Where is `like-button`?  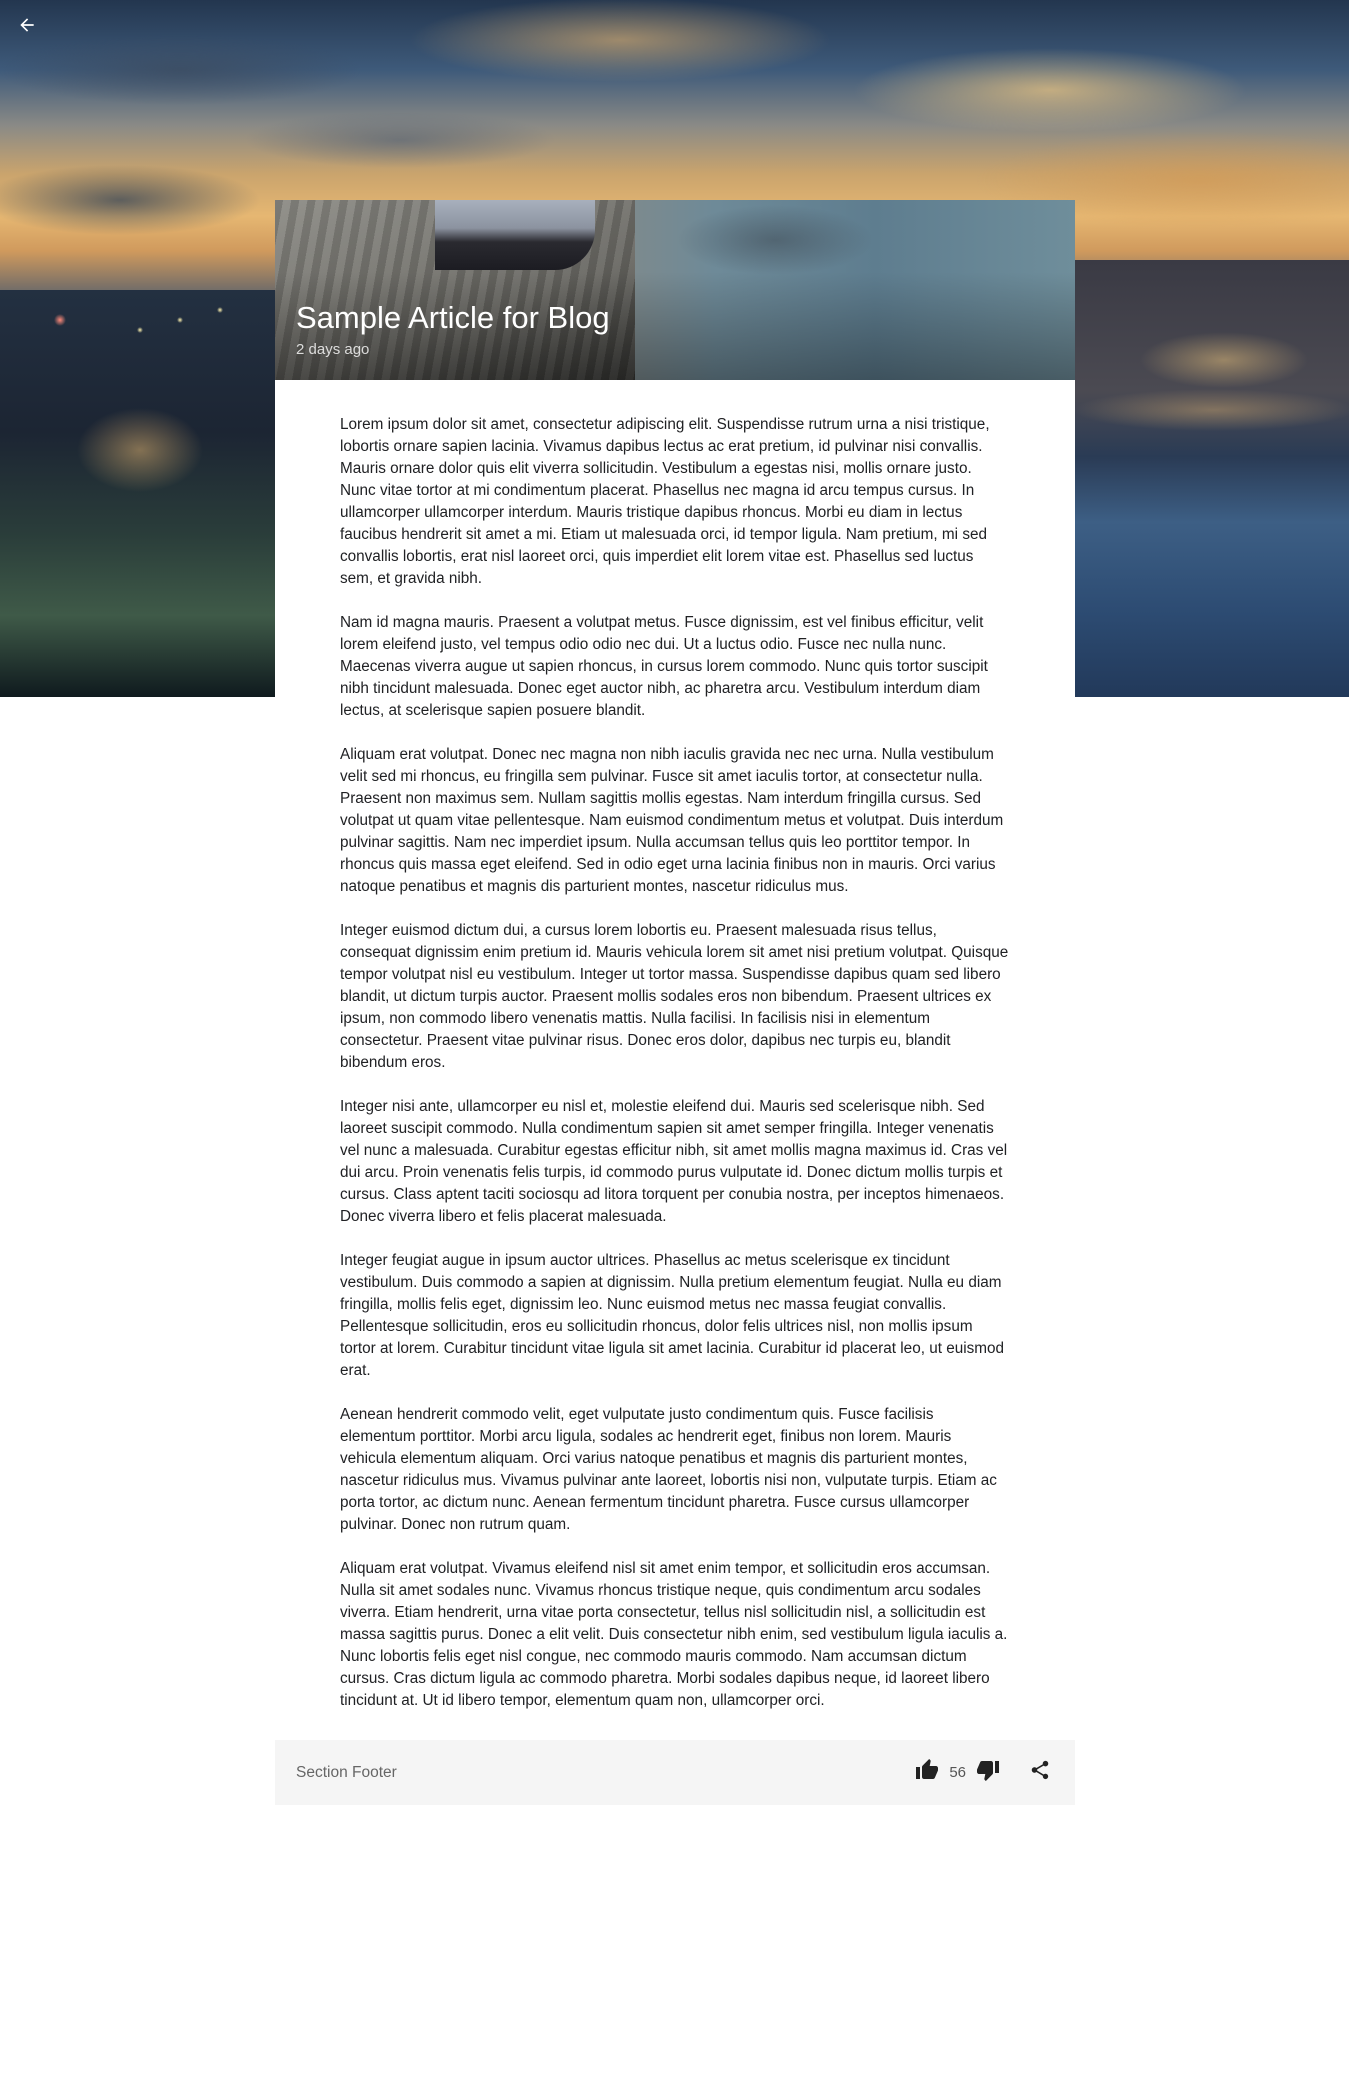
like-button is located at coordinates (927, 1773).